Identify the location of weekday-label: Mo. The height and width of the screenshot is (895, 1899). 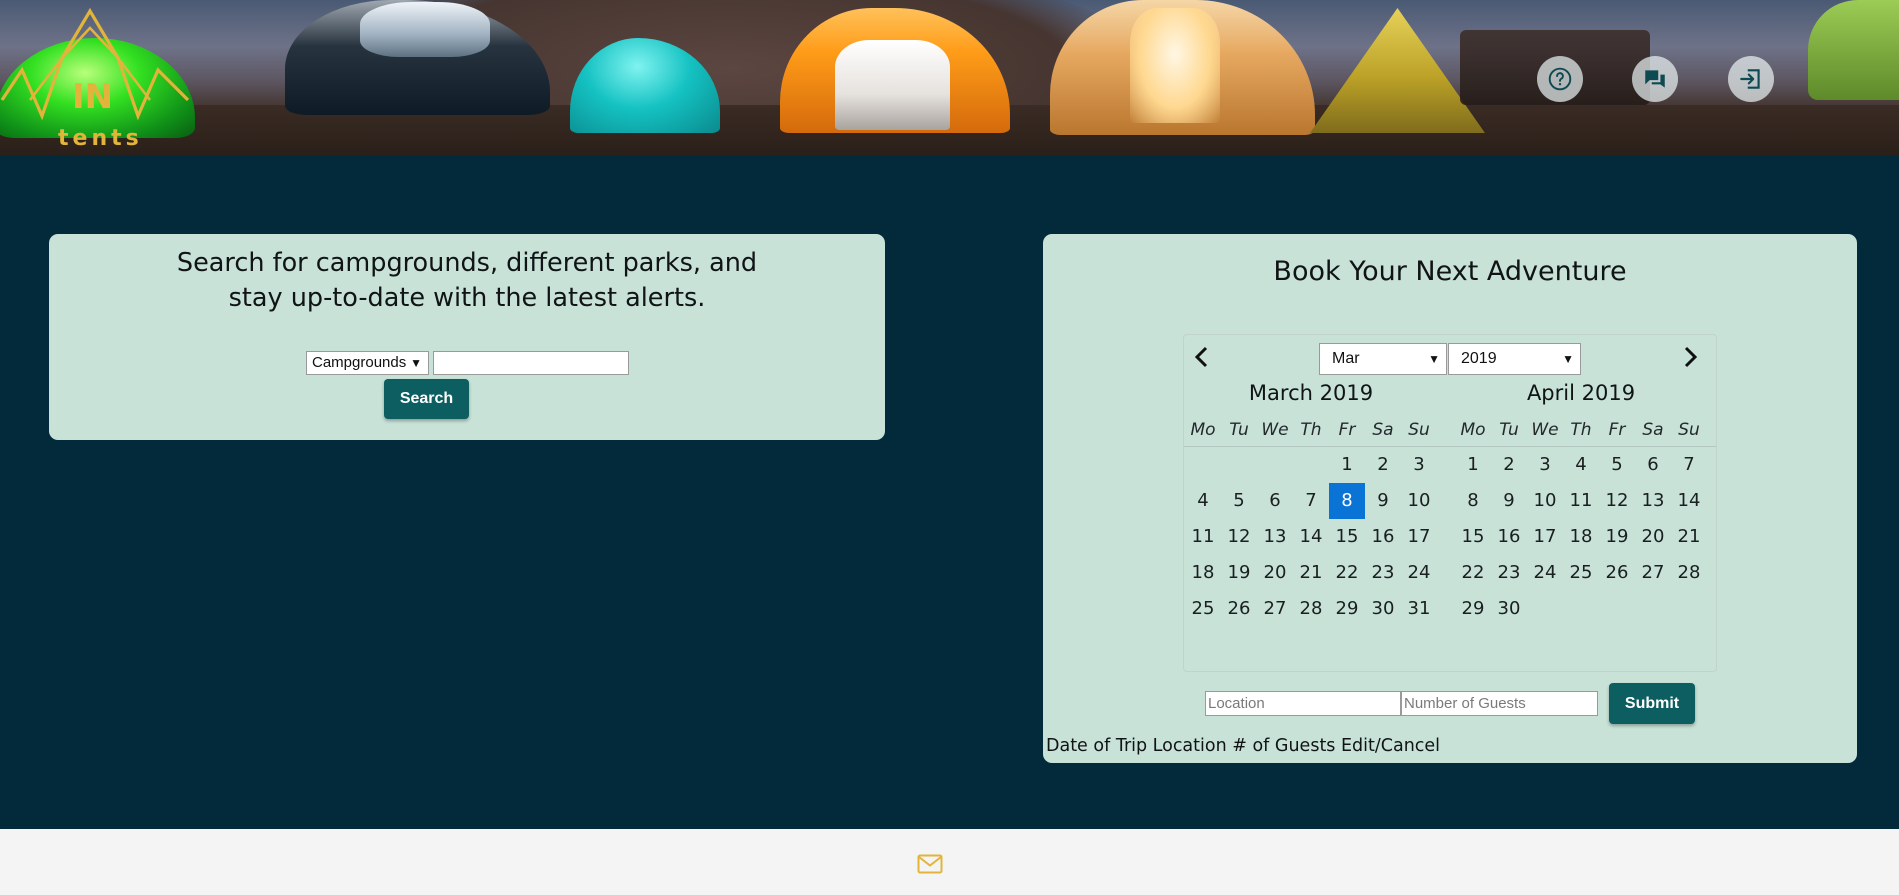
(1473, 430).